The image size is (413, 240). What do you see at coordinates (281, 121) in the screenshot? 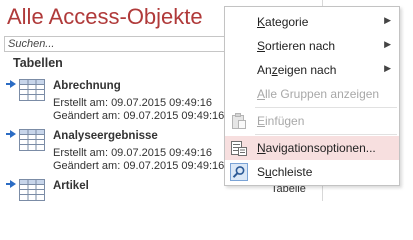
I see `menu-item-label: Einfügen` at bounding box center [281, 121].